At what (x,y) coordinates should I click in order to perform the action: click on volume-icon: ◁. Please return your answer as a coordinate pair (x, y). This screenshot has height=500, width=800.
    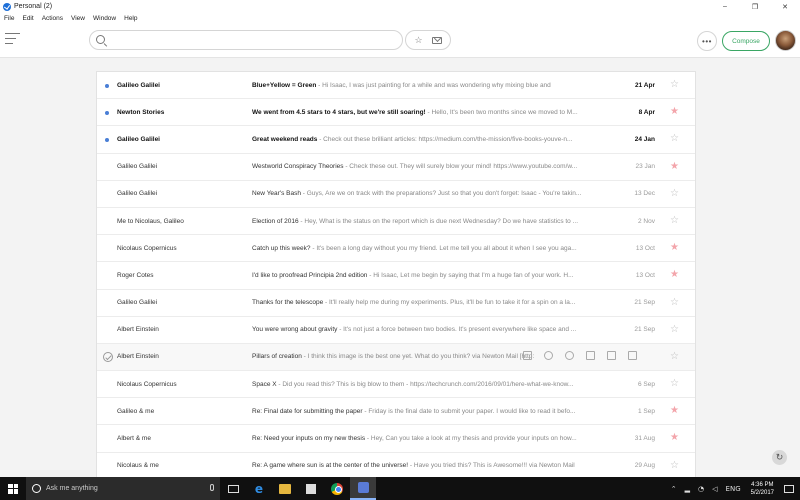
    Looking at the image, I should click on (714, 489).